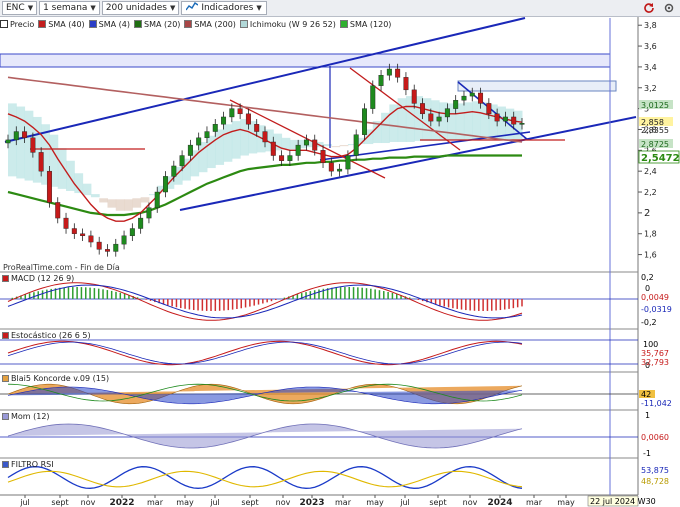 This screenshot has height=507, width=680. What do you see at coordinates (650, 25) in the screenshot?
I see `y-tick-label: 3,8` at bounding box center [650, 25].